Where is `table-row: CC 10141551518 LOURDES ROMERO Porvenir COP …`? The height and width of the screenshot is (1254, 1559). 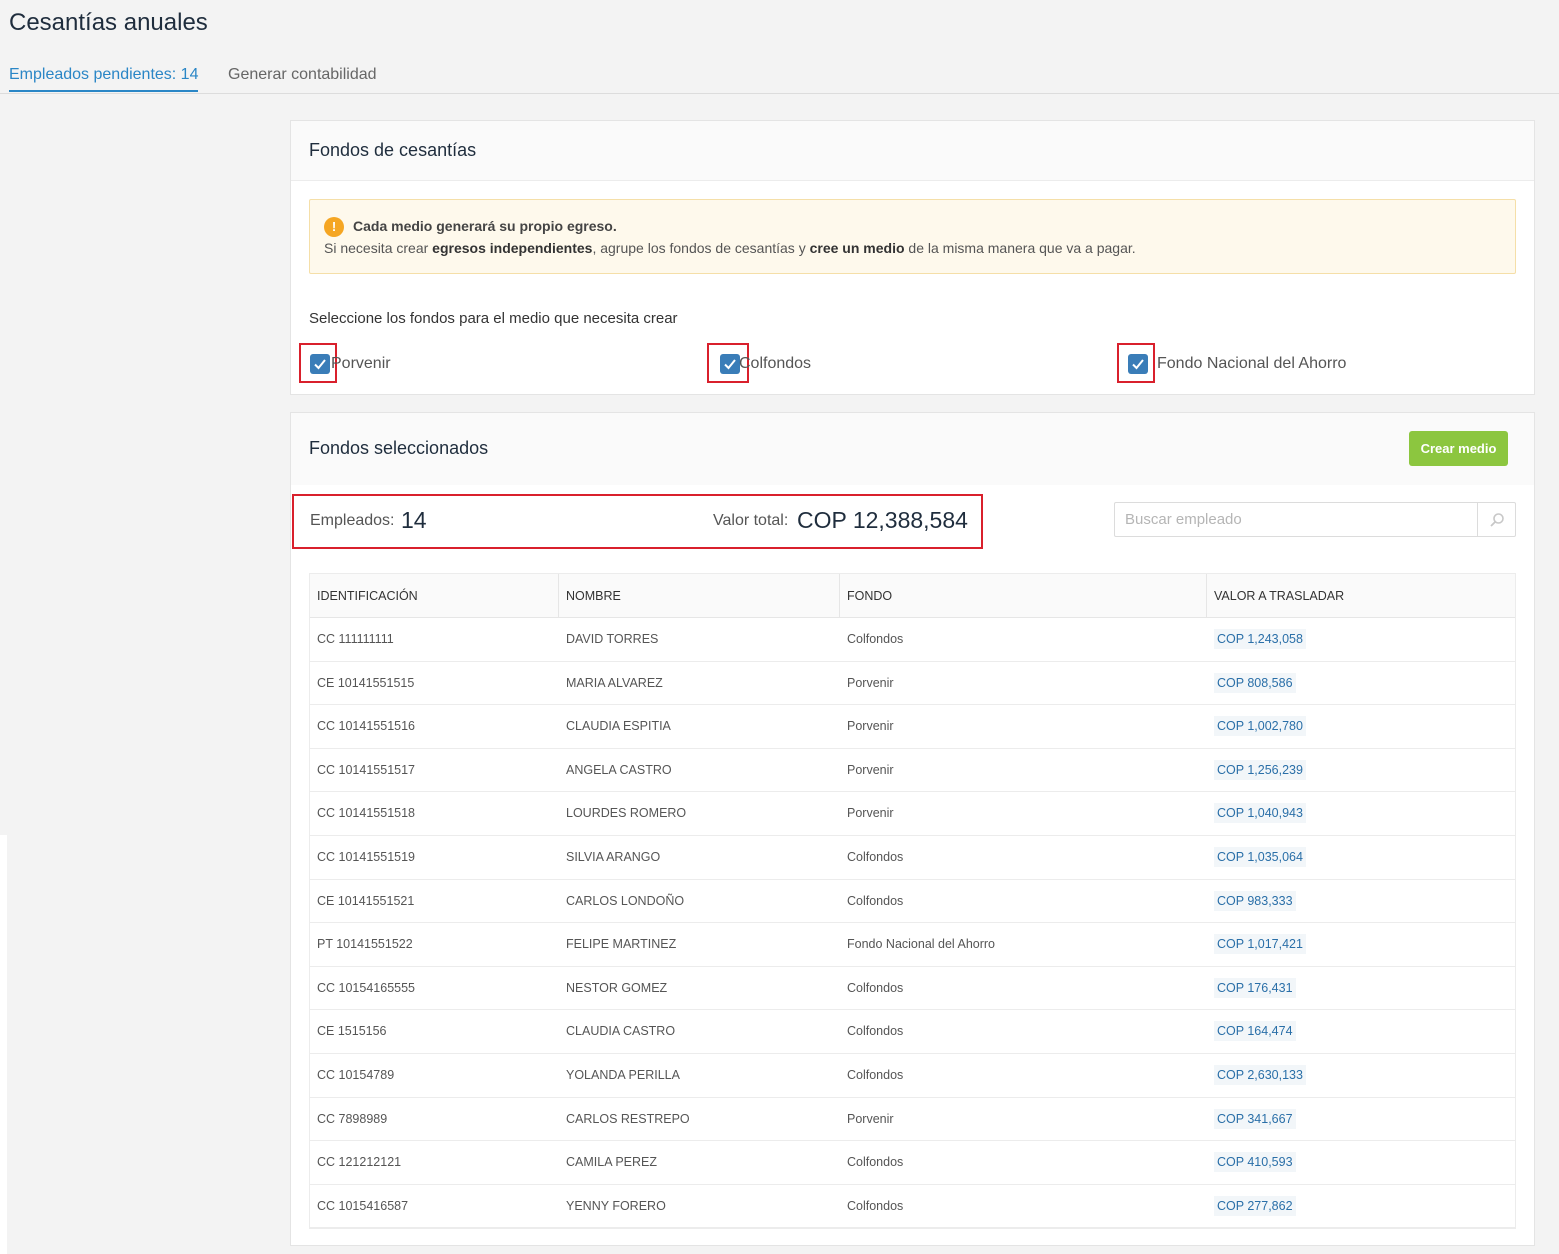 table-row: CC 10141551518 LOURDES ROMERO Porvenir COP … is located at coordinates (912, 814).